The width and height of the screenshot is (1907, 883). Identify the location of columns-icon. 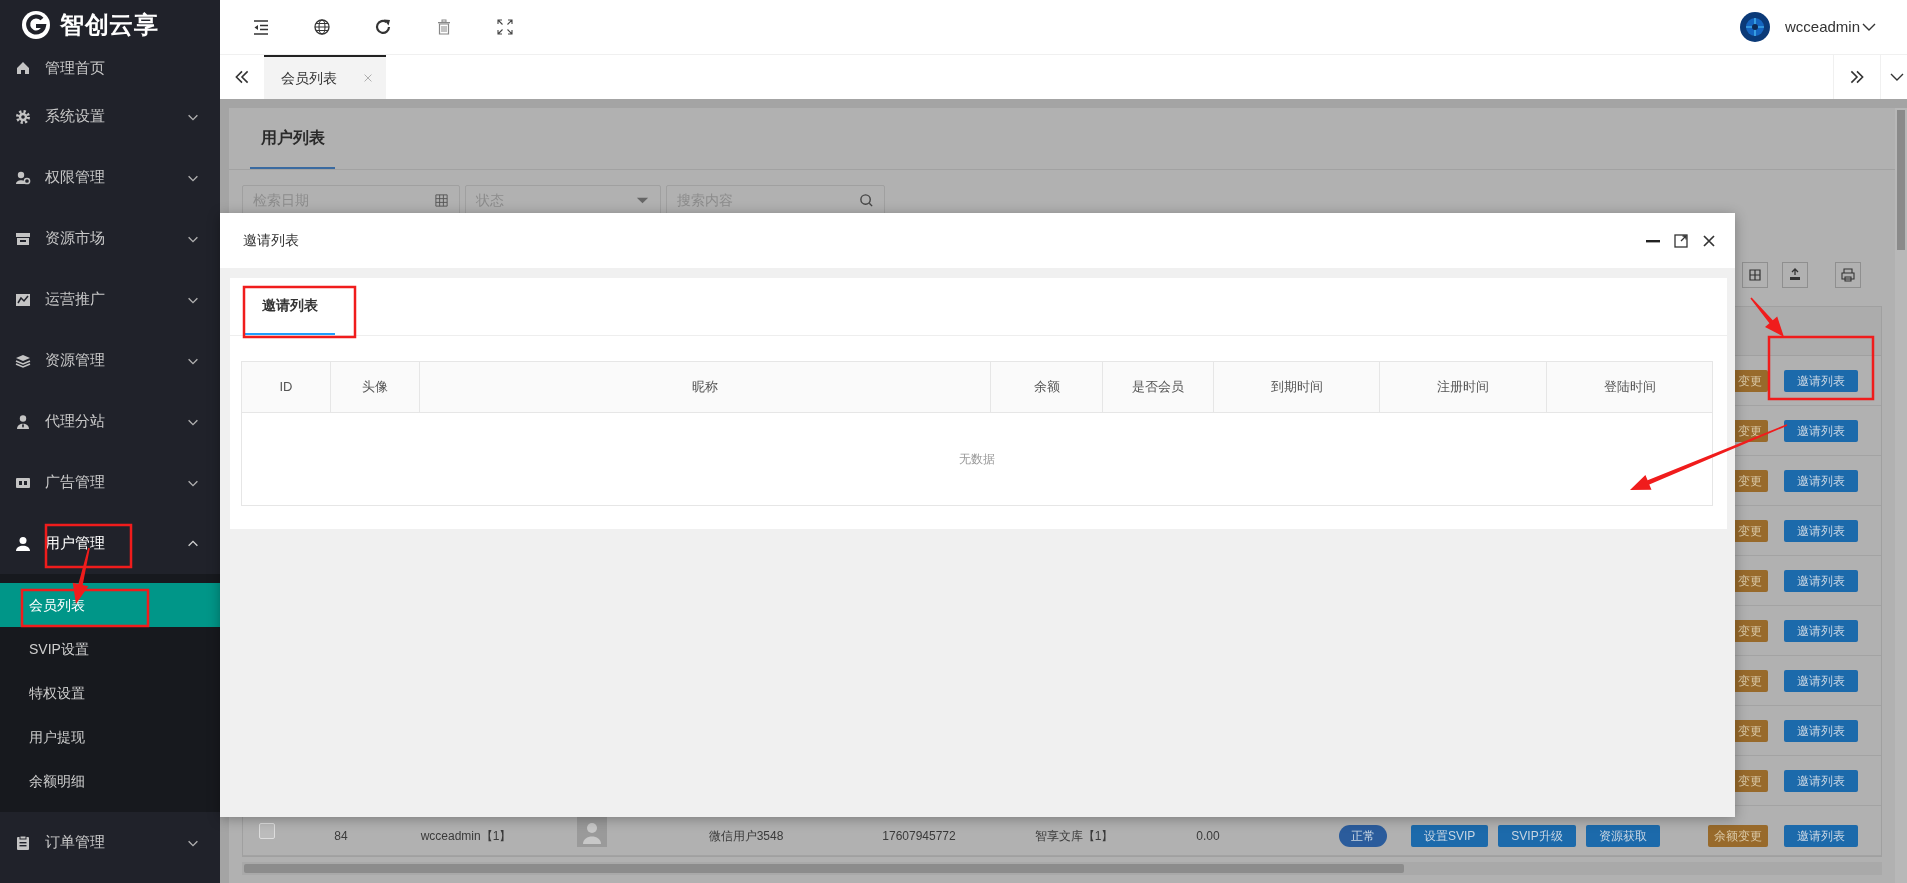
(1755, 275).